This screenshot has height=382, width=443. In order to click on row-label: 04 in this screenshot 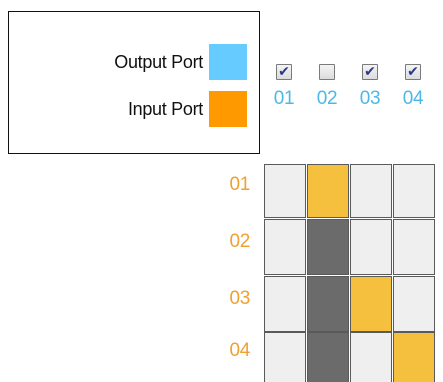, I will do `click(239, 350)`.